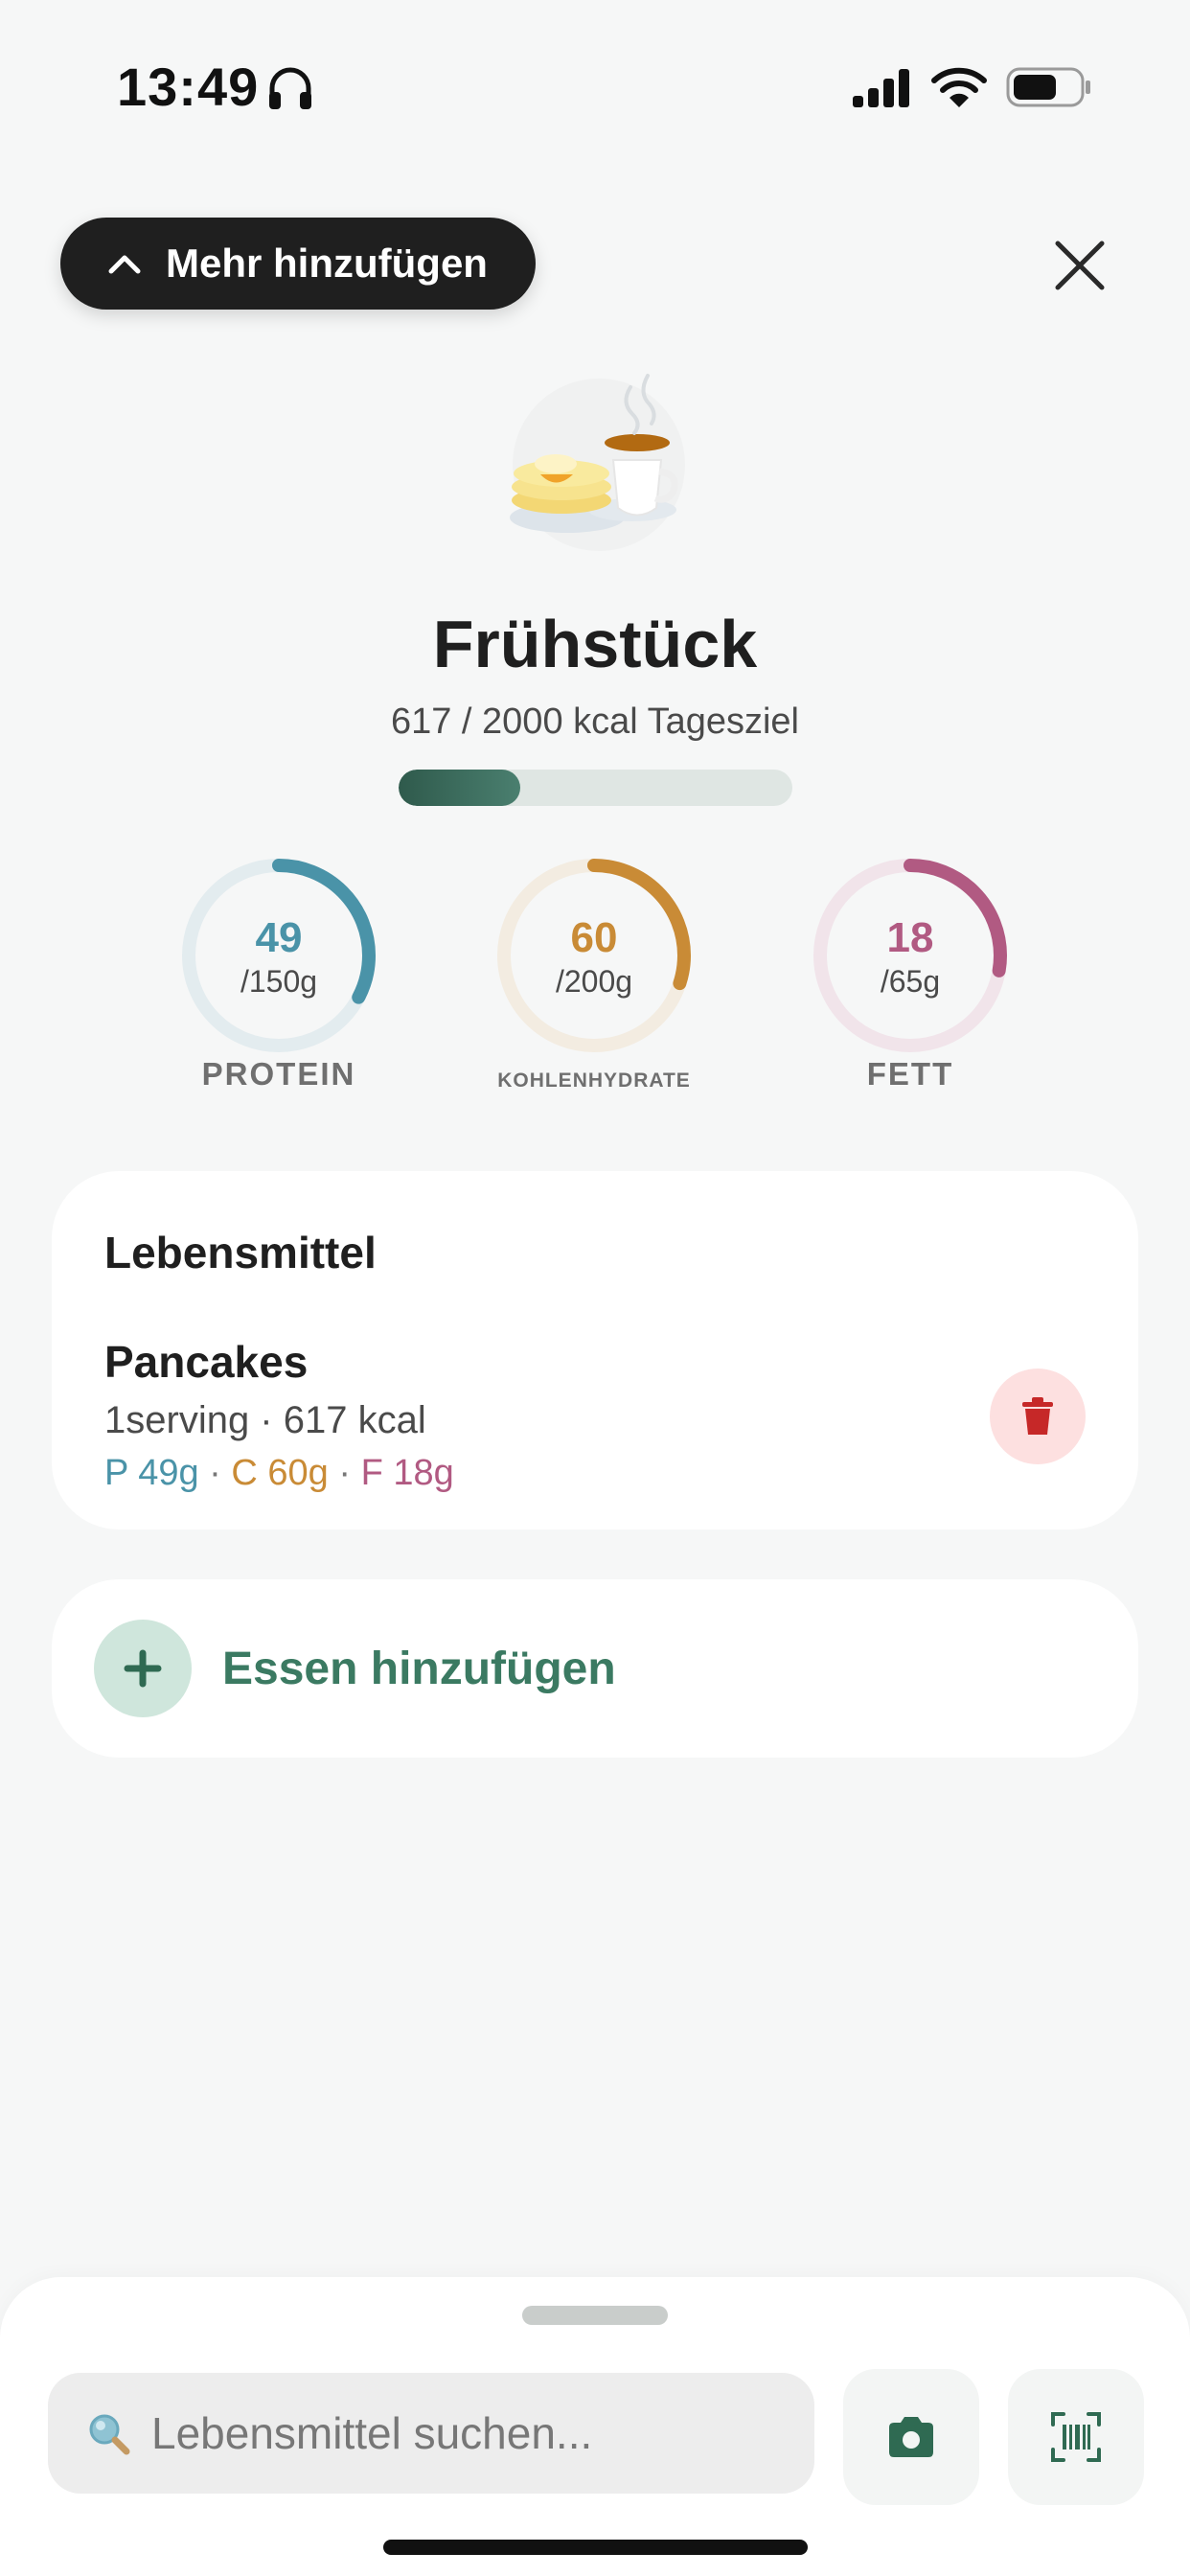 This screenshot has width=1190, height=2576. I want to click on carbs-value: 60, so click(594, 937).